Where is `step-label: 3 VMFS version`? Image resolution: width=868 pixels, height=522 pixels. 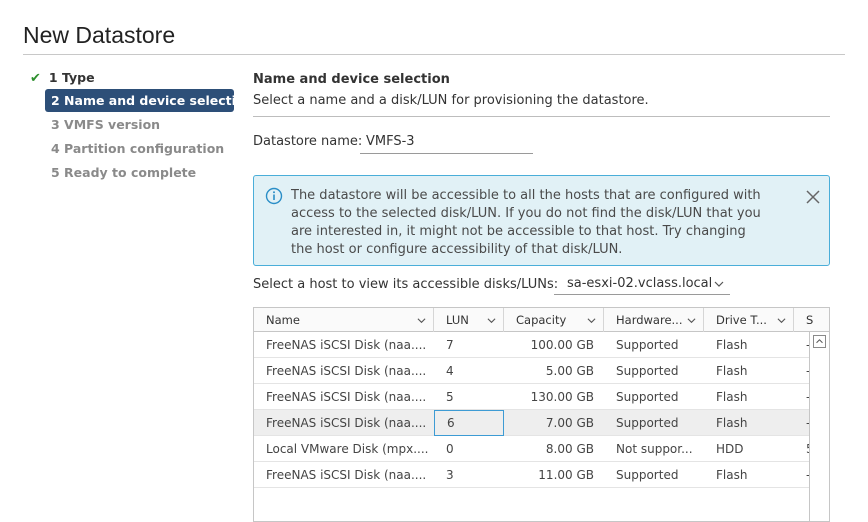
step-label: 3 VMFS version is located at coordinates (106, 124).